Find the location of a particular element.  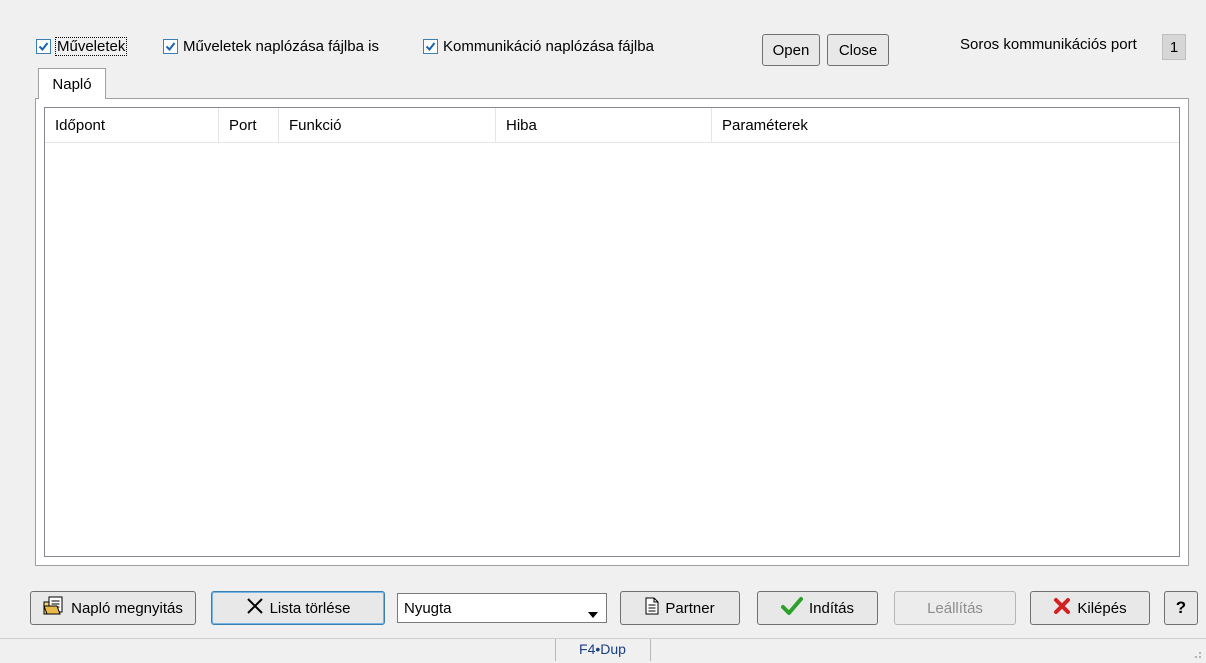

tab-naplo: Napló is located at coordinates (72, 83).